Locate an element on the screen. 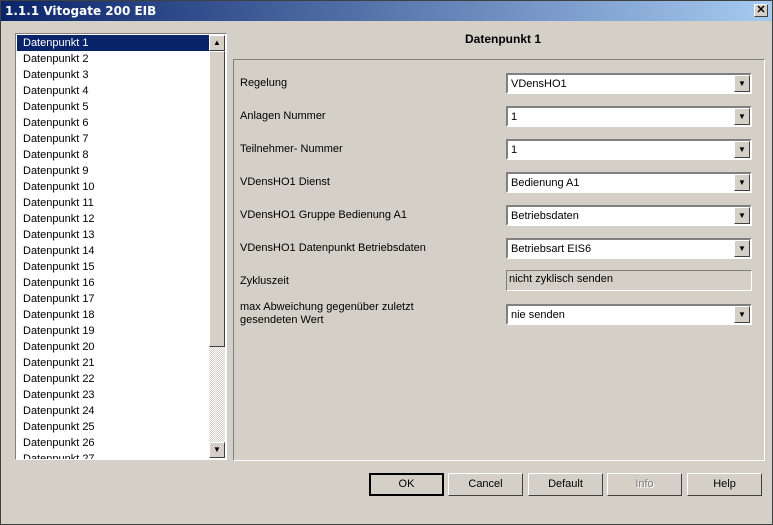  list-scrollbar: ▲ ▼ is located at coordinates (217, 246).